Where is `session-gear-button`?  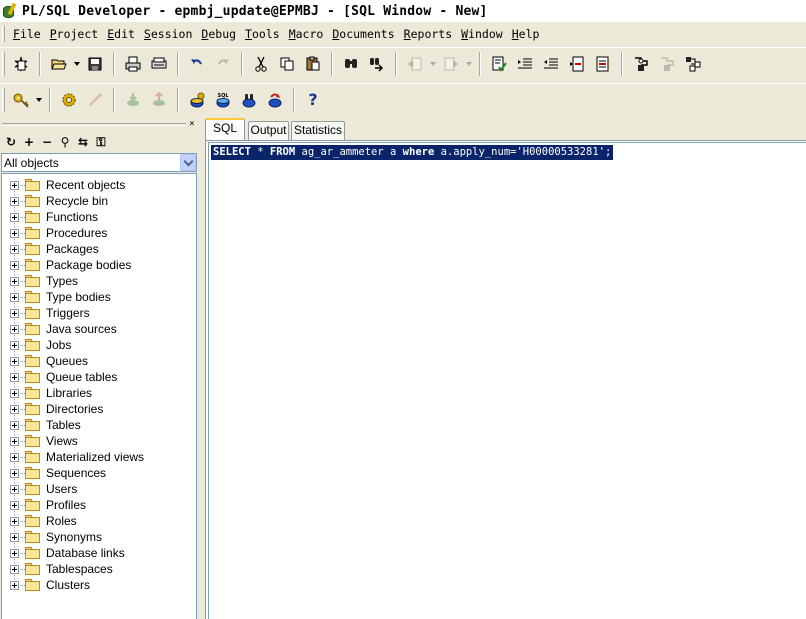
session-gear-button is located at coordinates (69, 100).